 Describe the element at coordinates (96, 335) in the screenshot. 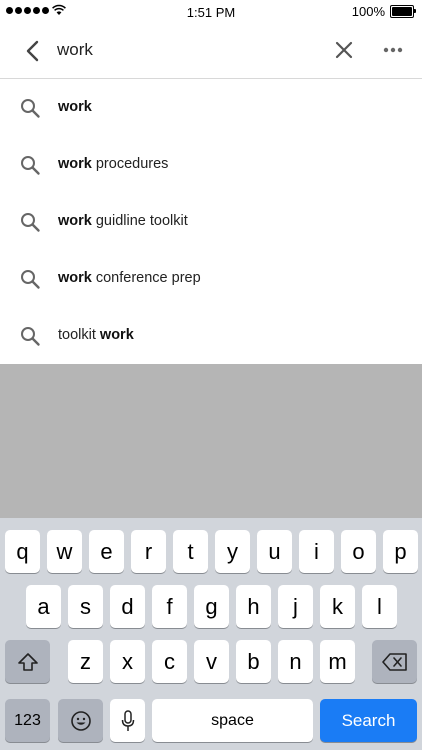

I see `suggestion-text: toolkit work` at that location.